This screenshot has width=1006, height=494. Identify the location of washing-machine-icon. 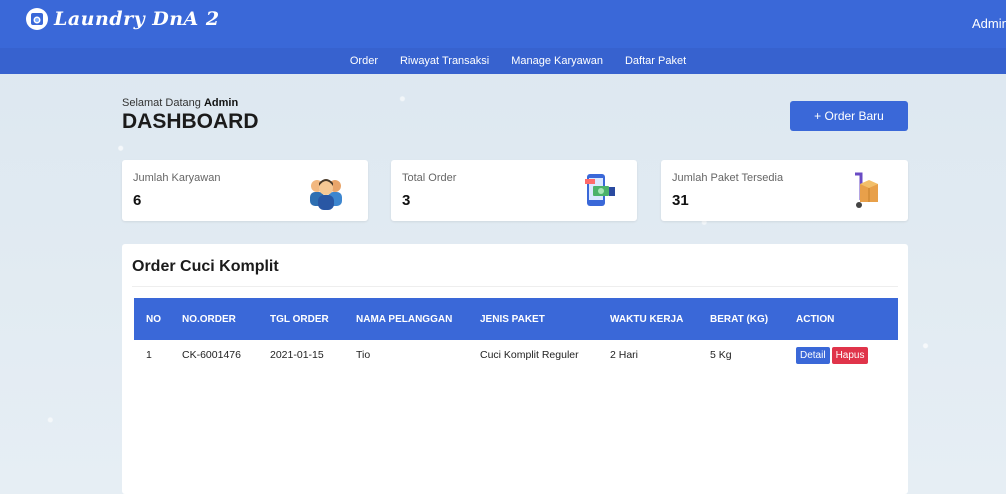
(37, 19).